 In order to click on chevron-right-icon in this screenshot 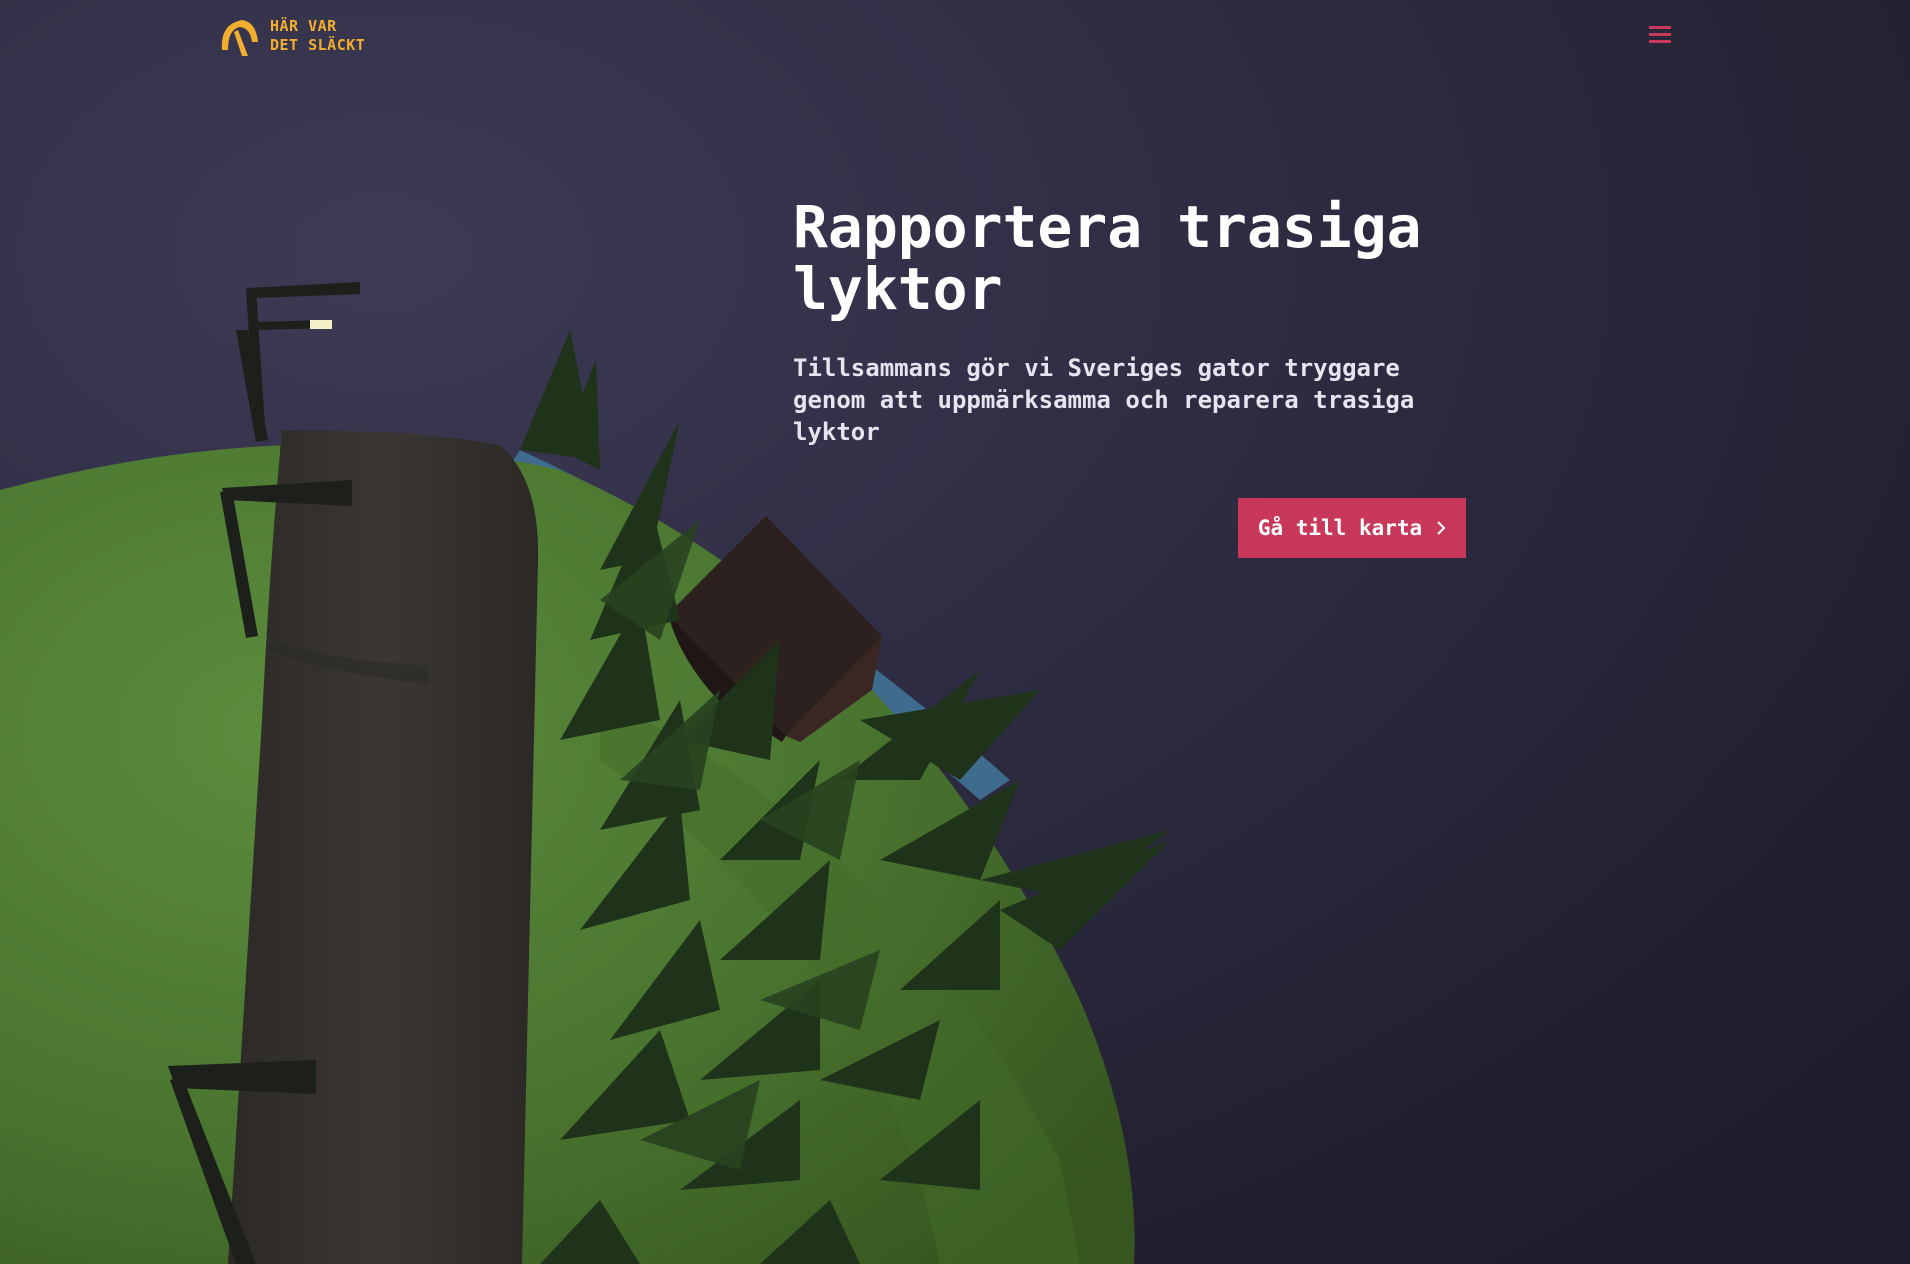, I will do `click(1441, 528)`.